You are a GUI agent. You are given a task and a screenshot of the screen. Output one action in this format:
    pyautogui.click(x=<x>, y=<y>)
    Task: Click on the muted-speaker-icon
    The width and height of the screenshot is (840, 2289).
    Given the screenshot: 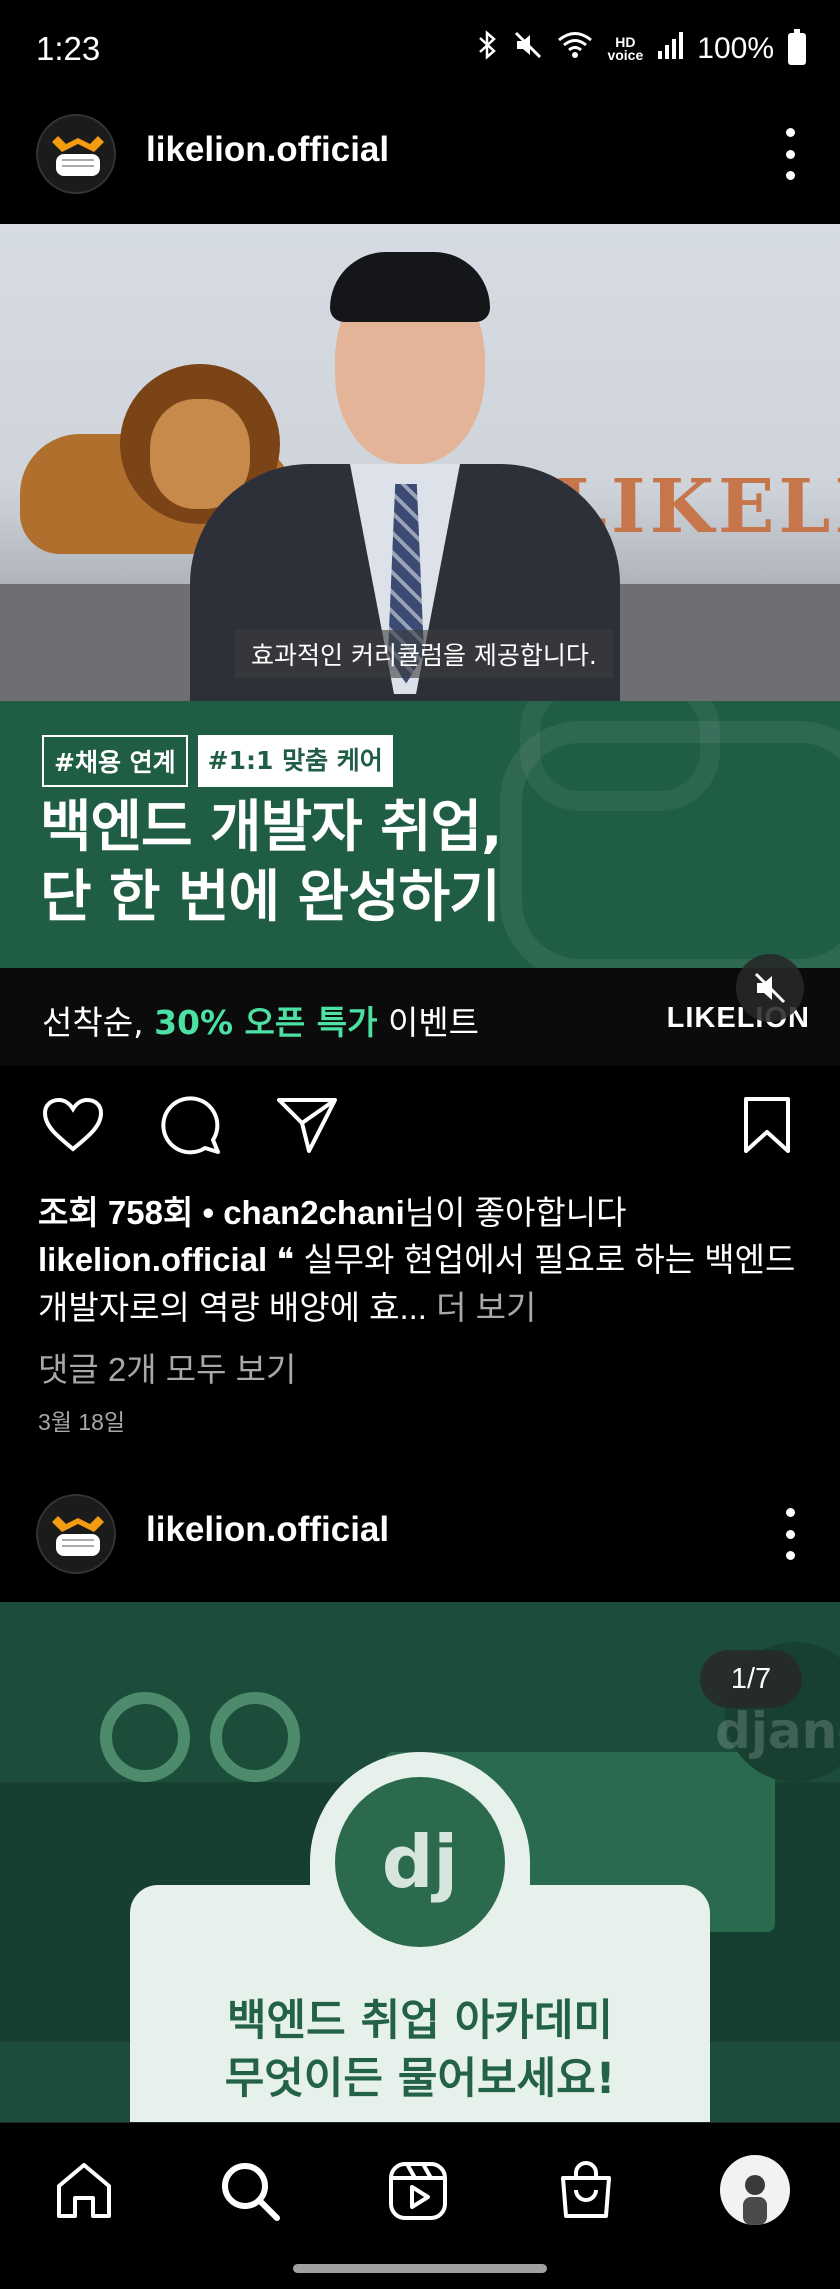 What is the action you would take?
    pyautogui.click(x=770, y=988)
    